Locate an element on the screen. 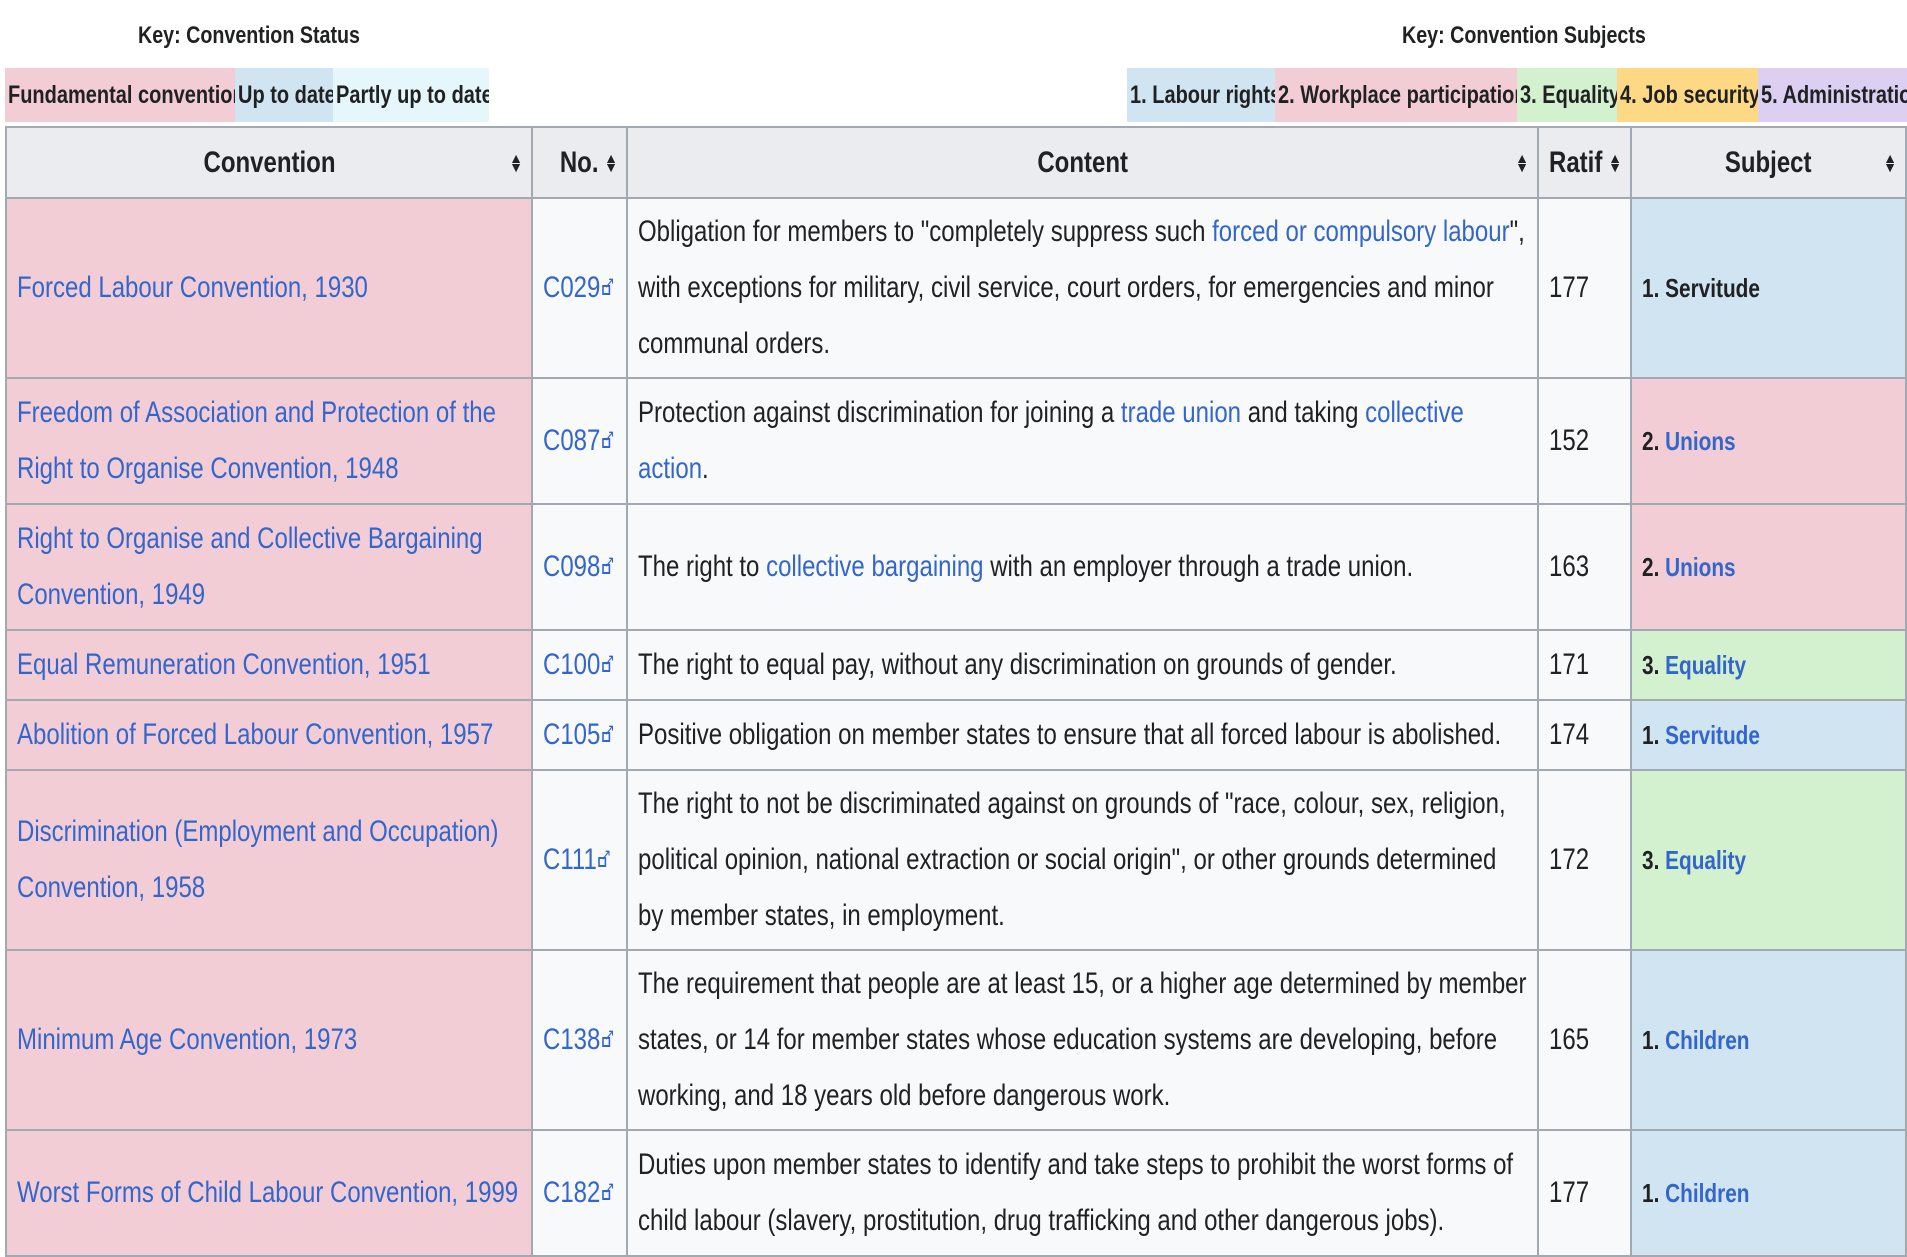  convention-number: C105 is located at coordinates (572, 734).